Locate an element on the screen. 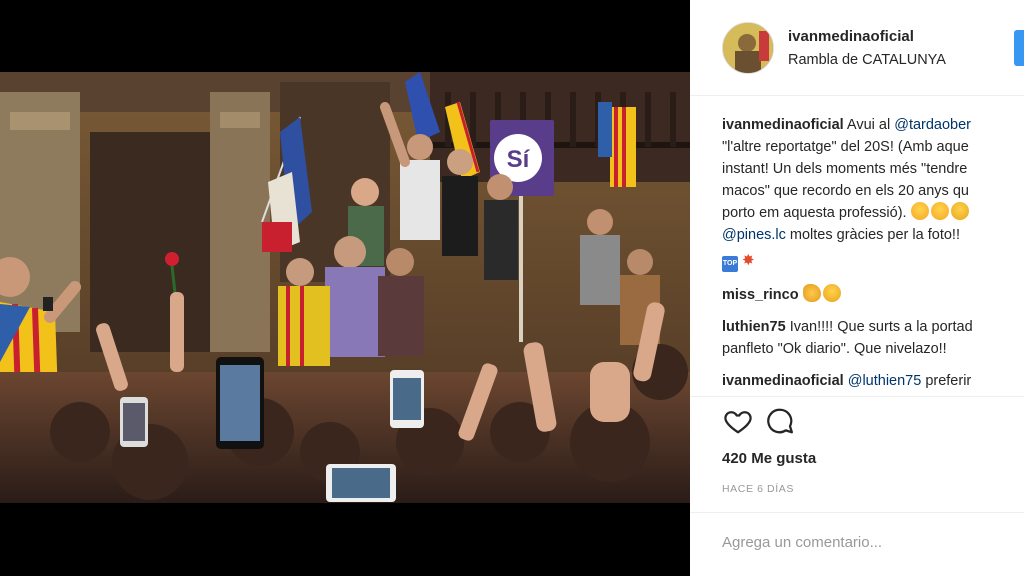 This screenshot has height=576, width=1024. caption-line-2: "l'altre reportatge" del 20S! (Amb aque is located at coordinates (845, 147).